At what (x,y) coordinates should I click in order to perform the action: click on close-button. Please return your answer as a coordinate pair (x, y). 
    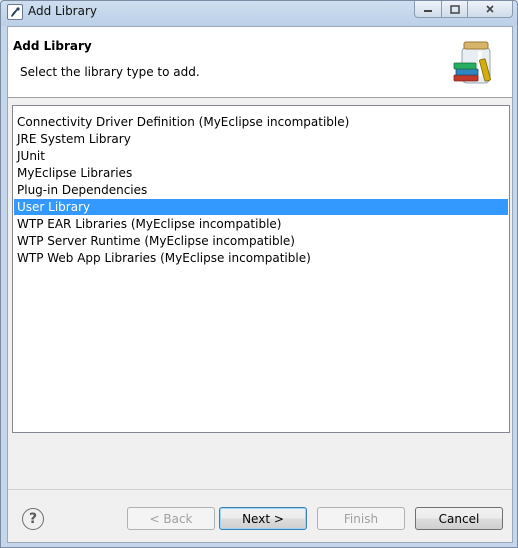
    Looking at the image, I should click on (490, 9).